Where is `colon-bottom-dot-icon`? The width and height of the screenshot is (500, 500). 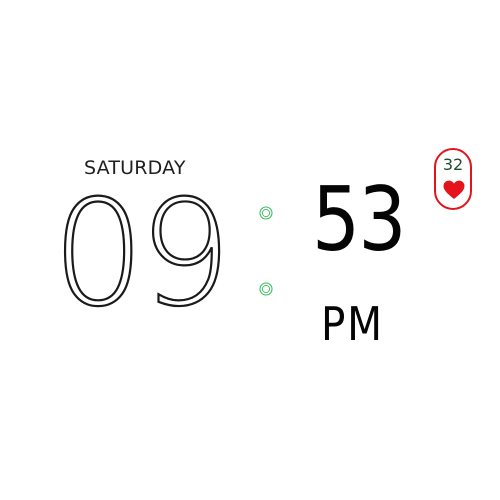 colon-bottom-dot-icon is located at coordinates (266, 289).